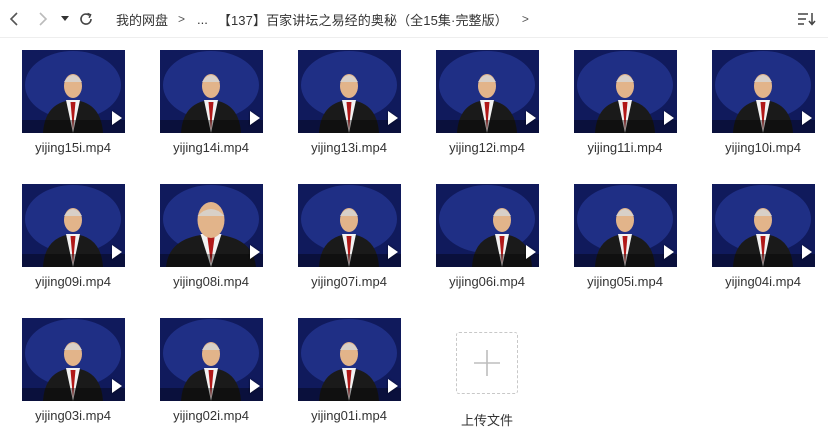 The height and width of the screenshot is (439, 828). I want to click on file-item: yijing12i.mp4, so click(487, 98).